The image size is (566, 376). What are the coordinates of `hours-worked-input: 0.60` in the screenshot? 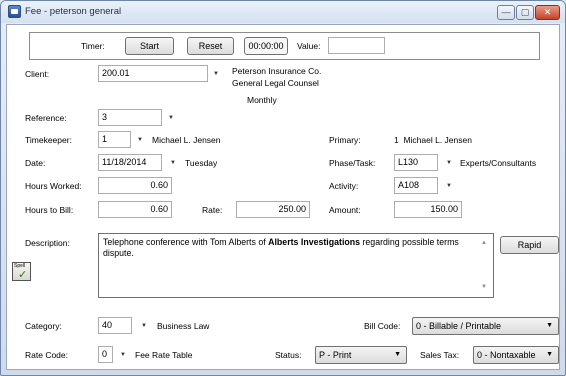 It's located at (135, 185).